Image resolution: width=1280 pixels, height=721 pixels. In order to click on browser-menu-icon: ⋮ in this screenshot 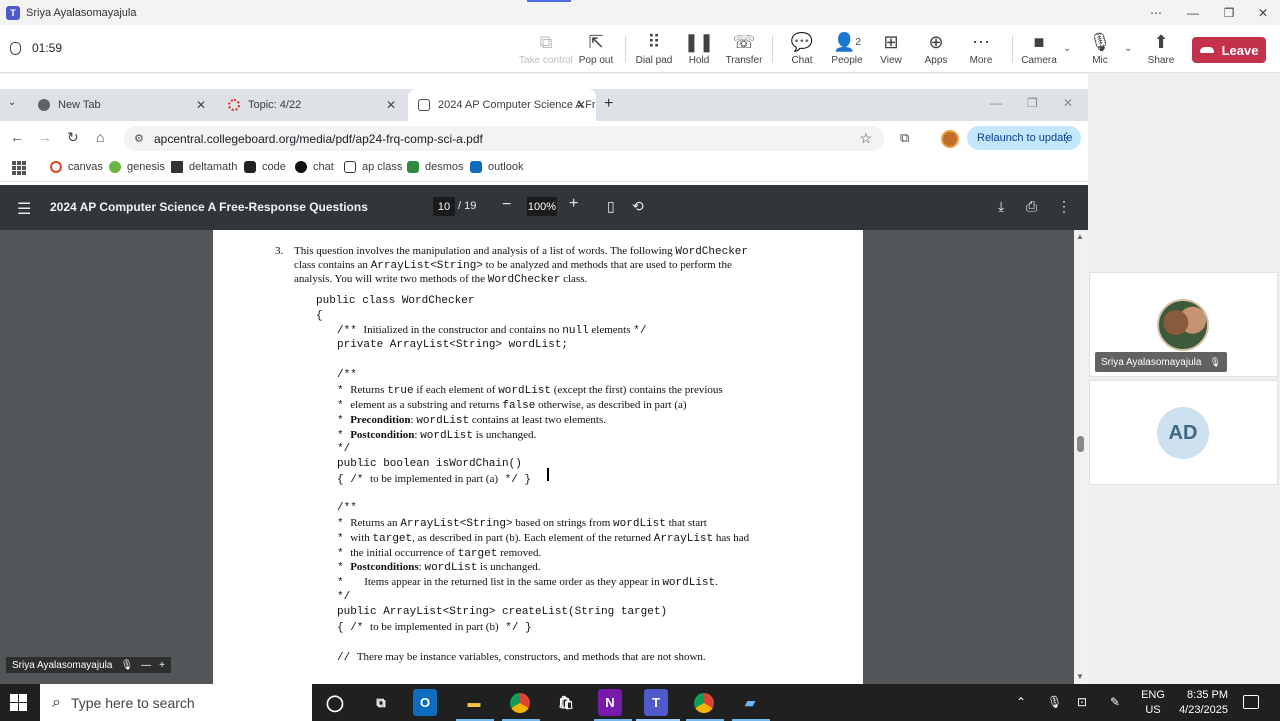, I will do `click(1066, 138)`.